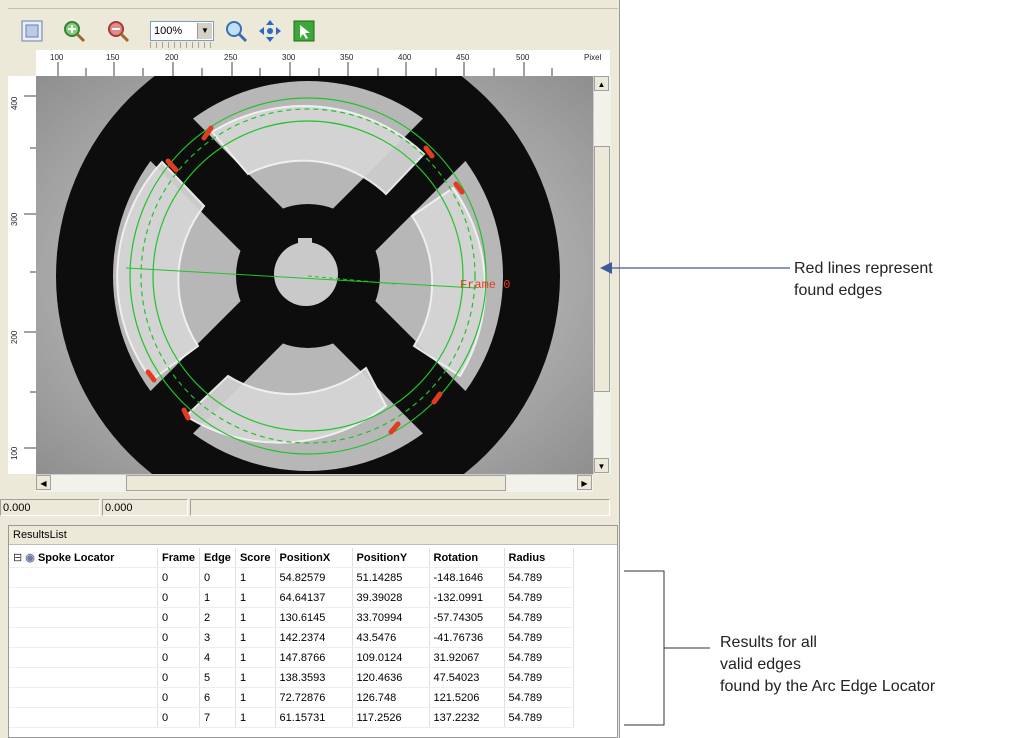  What do you see at coordinates (391, 558) in the screenshot?
I see `column-header: PositionY` at bounding box center [391, 558].